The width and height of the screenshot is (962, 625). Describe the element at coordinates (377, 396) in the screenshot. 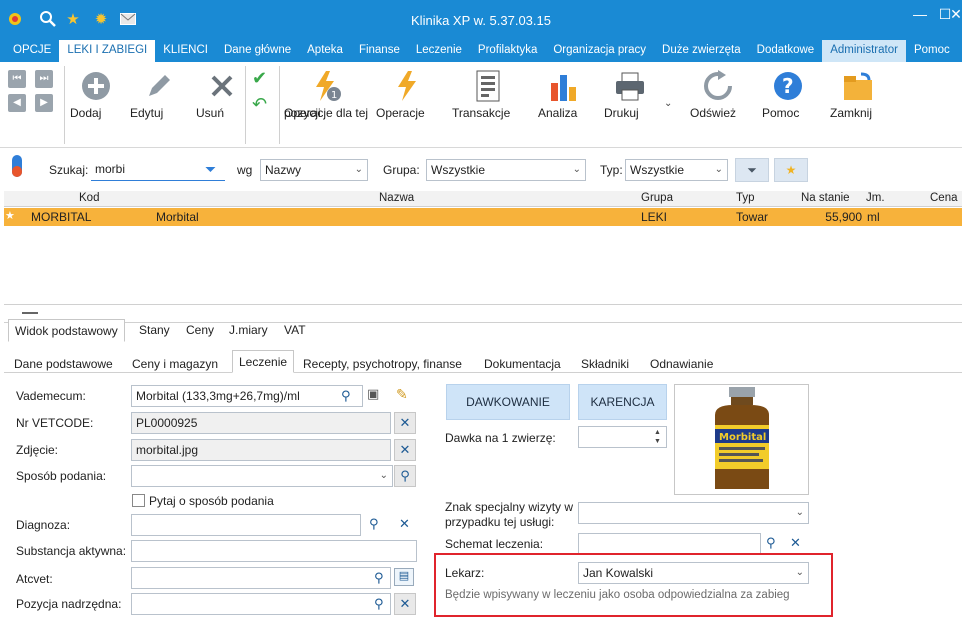

I see `id-card-icon: ▣` at that location.